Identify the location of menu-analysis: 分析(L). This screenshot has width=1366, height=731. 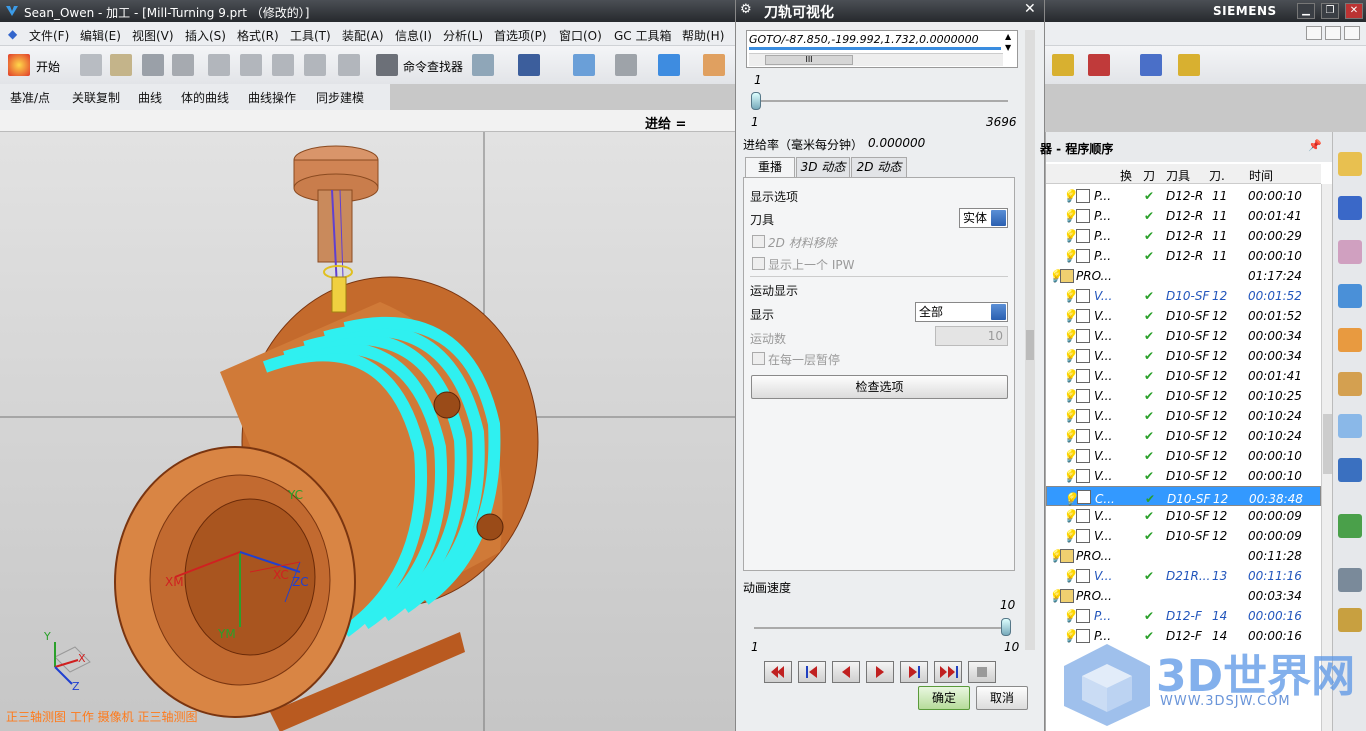
(463, 35).